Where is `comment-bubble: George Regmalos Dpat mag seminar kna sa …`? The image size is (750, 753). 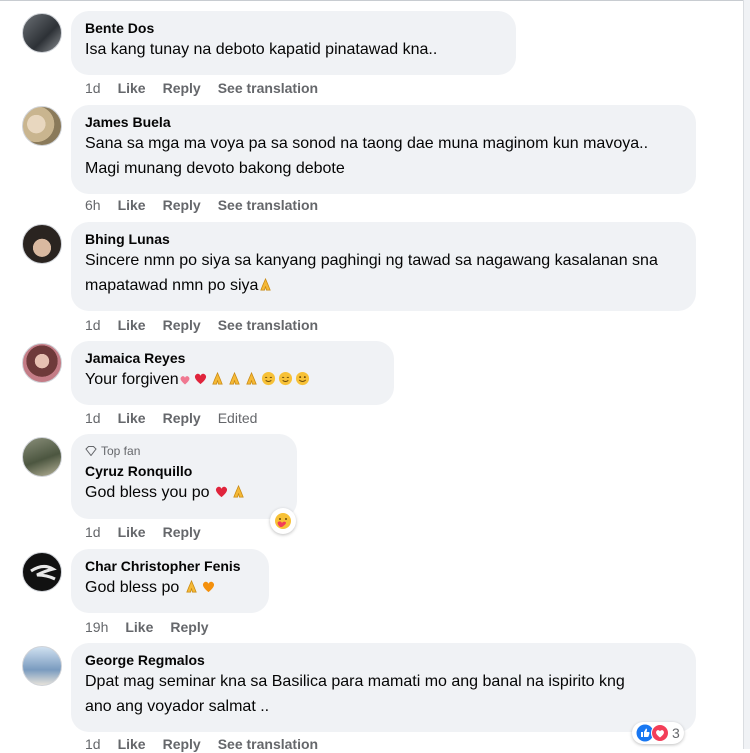
comment-bubble: George Regmalos Dpat mag seminar kna sa … is located at coordinates (383, 687).